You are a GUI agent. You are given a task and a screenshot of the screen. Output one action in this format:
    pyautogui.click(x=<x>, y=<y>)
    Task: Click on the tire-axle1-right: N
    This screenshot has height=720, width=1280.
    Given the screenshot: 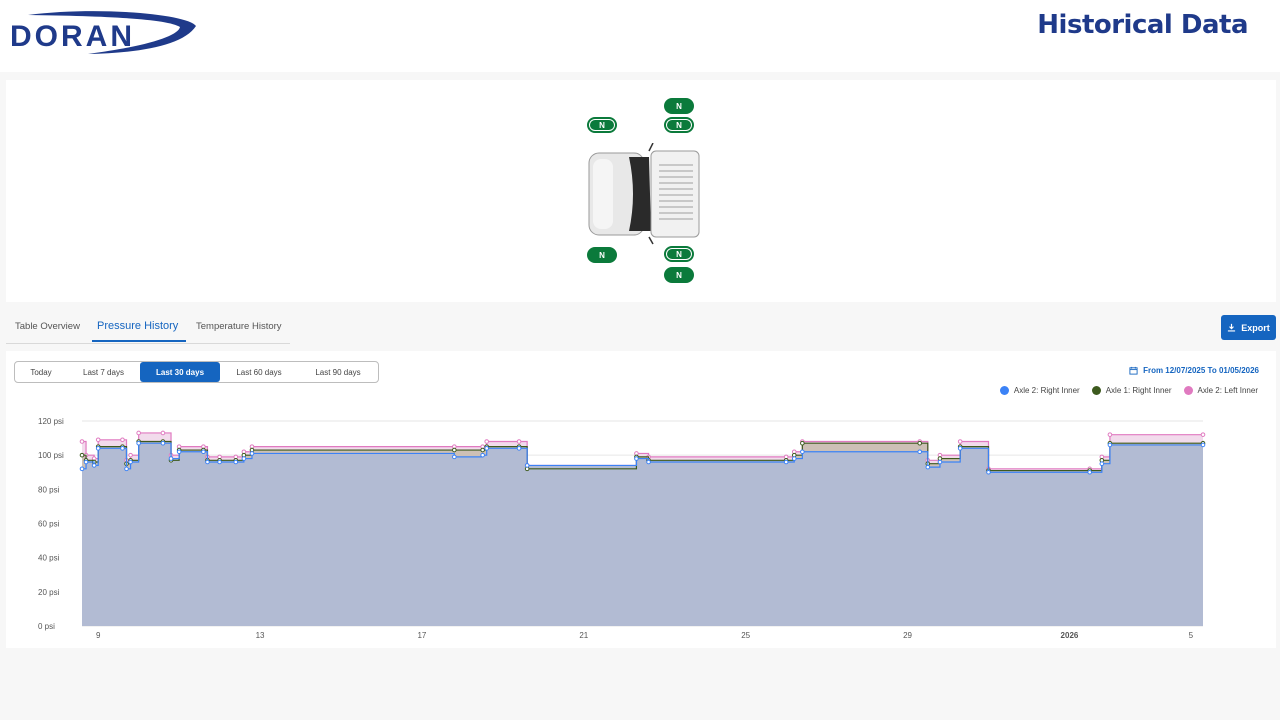 What is the action you would take?
    pyautogui.click(x=602, y=255)
    